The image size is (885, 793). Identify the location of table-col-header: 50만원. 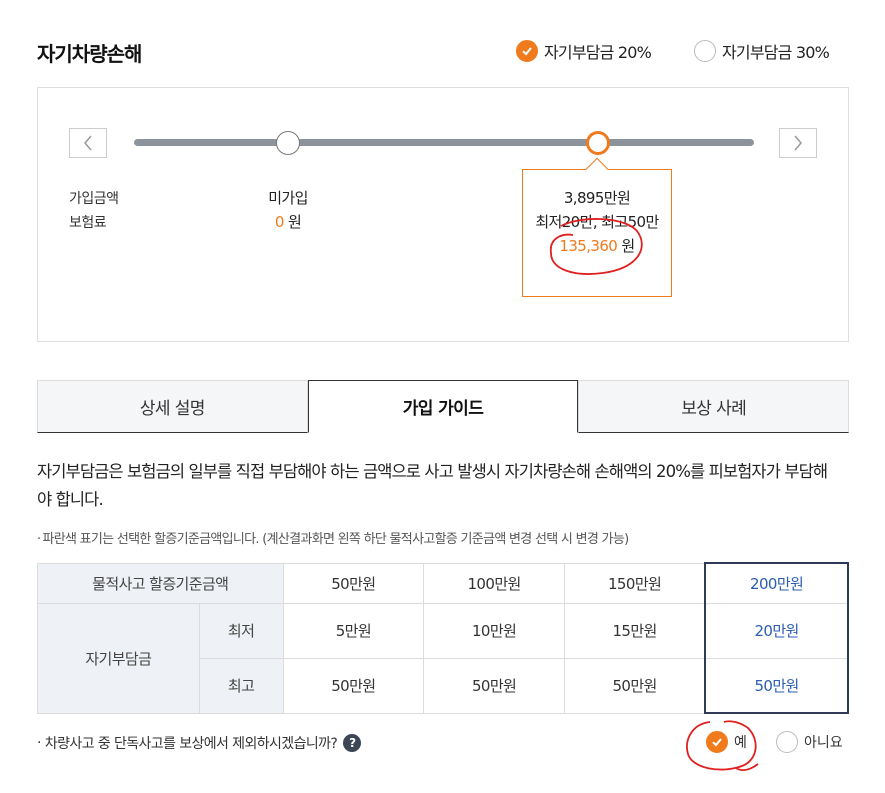
(353, 583).